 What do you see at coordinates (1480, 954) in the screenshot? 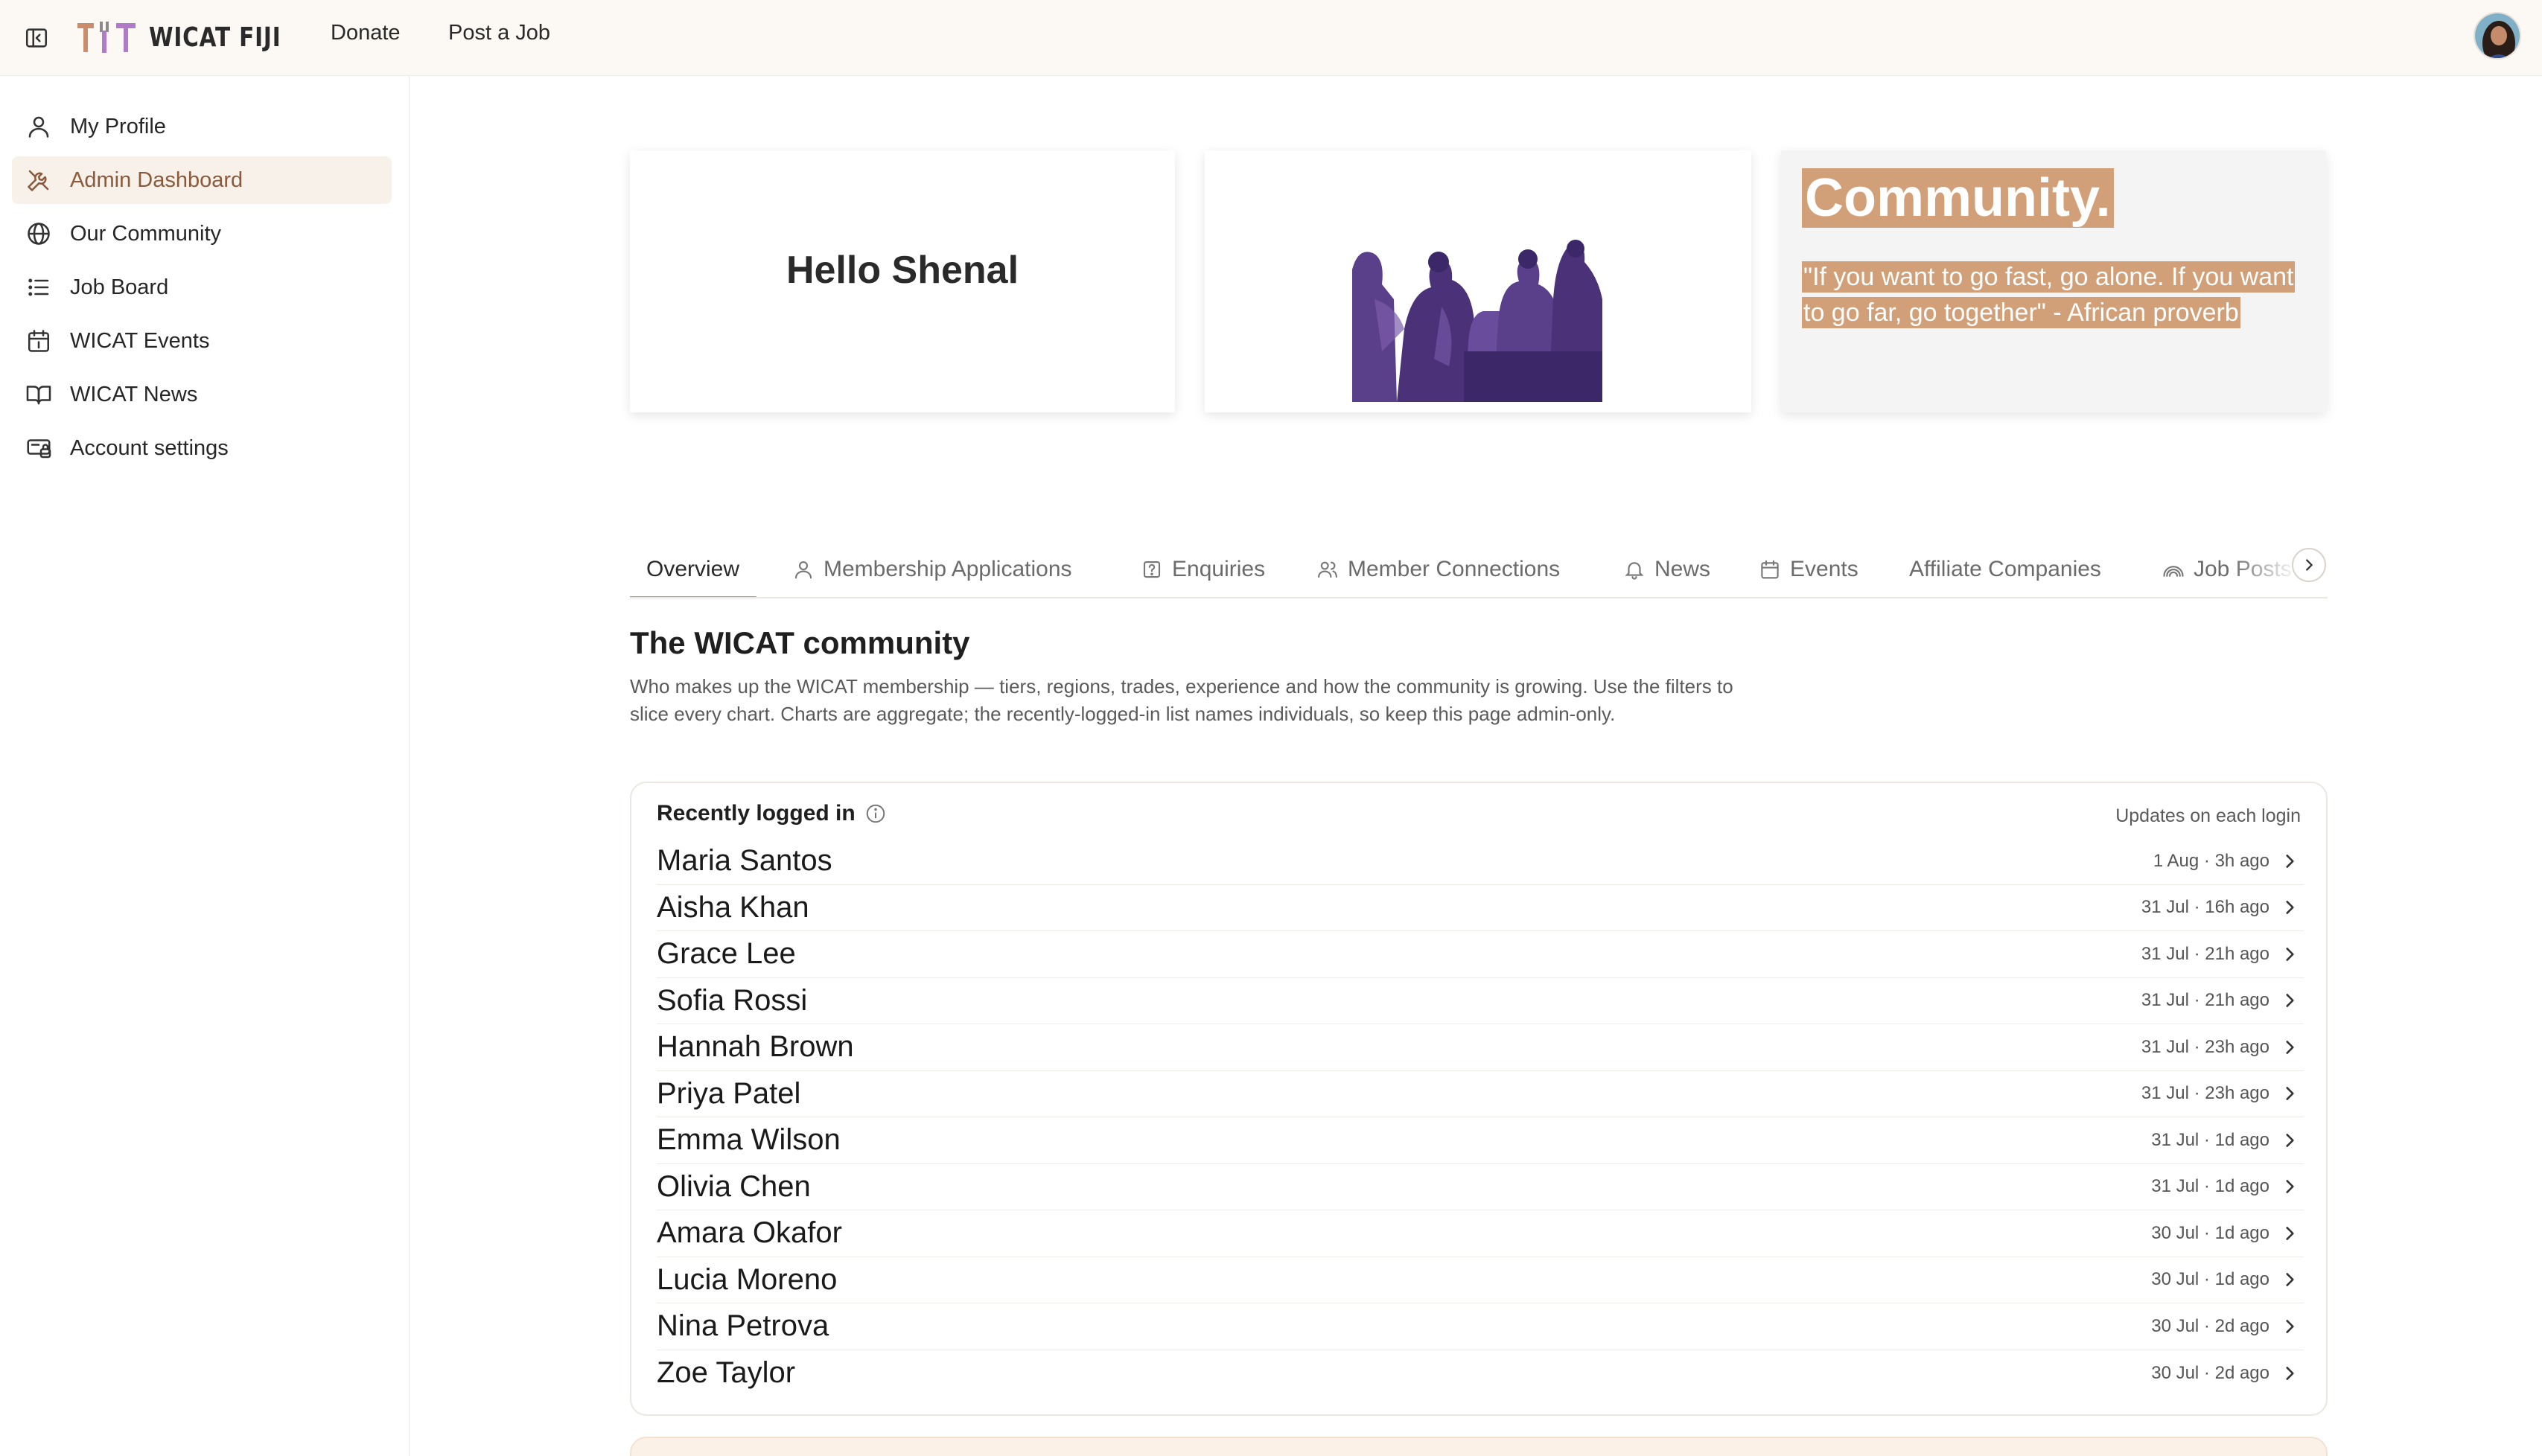
I see `table-row: Grace Lee 31 Jul · 21h ago` at bounding box center [1480, 954].